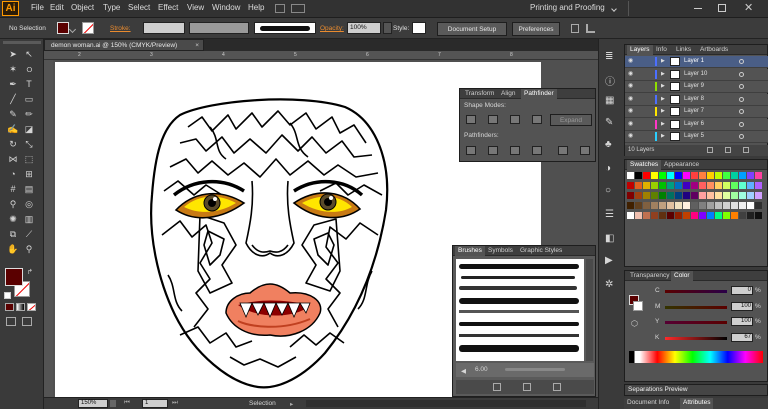  I want to click on transparency-icon: ◧, so click(609, 238).